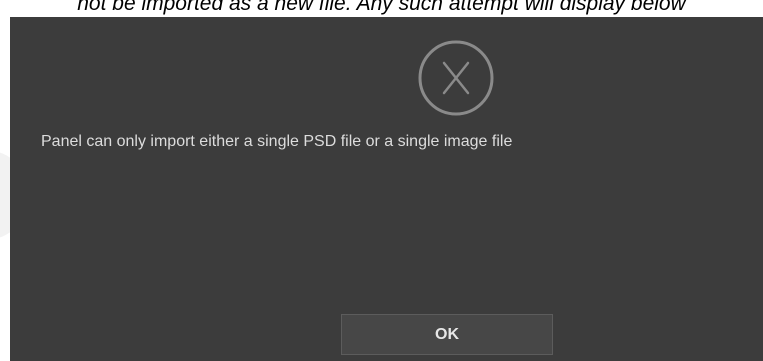 The width and height of the screenshot is (763, 361). I want to click on error-x-circle-icon, so click(456, 78).